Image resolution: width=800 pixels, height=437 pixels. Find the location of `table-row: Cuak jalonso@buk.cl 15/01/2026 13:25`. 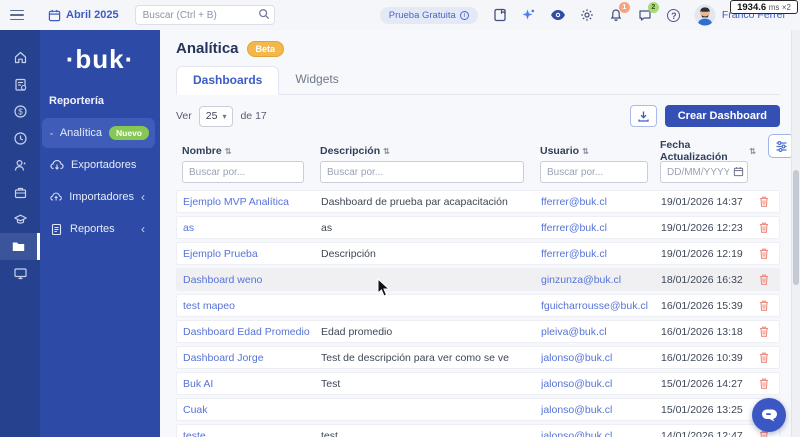

table-row: Cuak jalonso@buk.cl 15/01/2026 13:25 is located at coordinates (478, 409).